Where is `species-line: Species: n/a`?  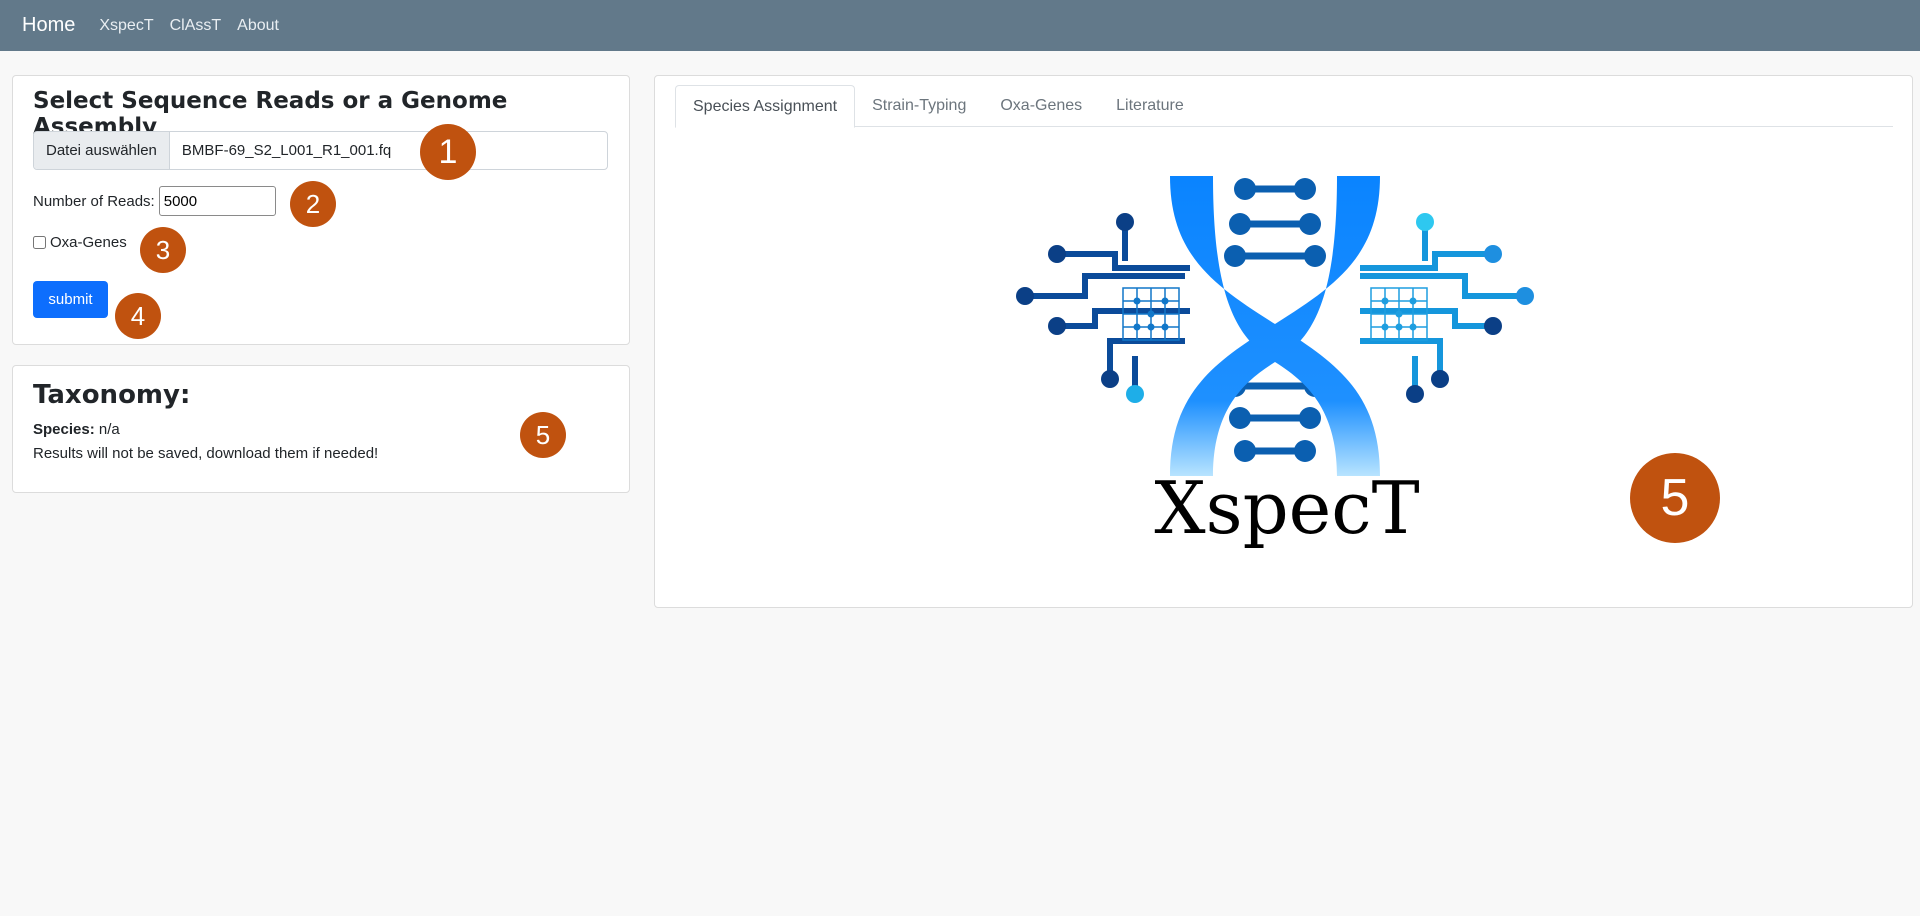
species-line: Species: n/a is located at coordinates (76, 429).